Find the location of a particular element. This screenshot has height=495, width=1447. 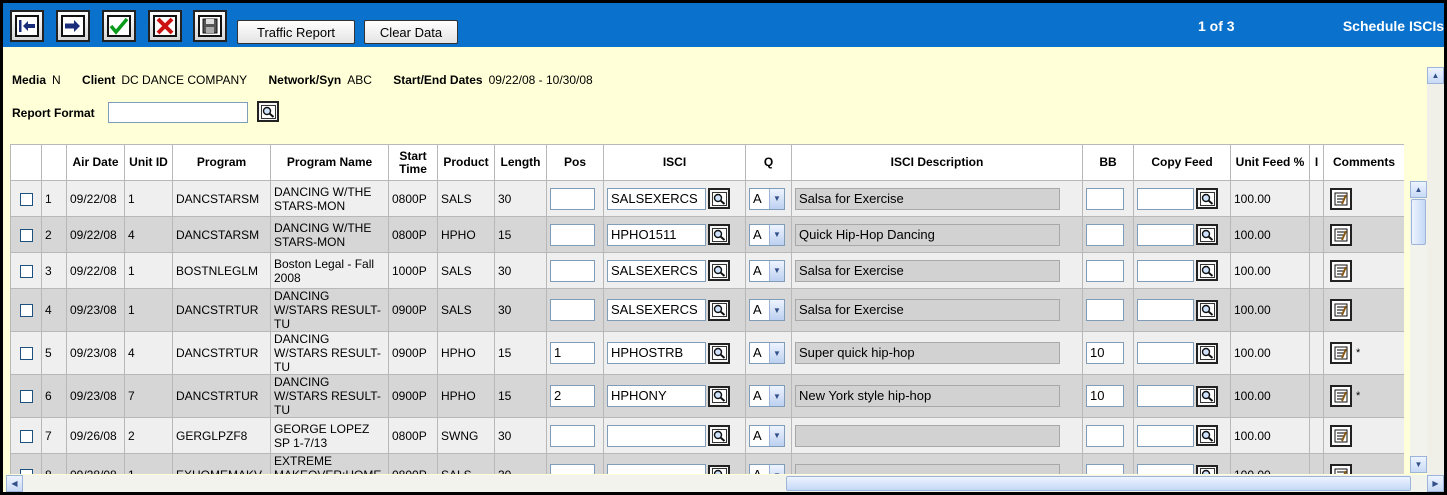

first-button is located at coordinates (27, 26).